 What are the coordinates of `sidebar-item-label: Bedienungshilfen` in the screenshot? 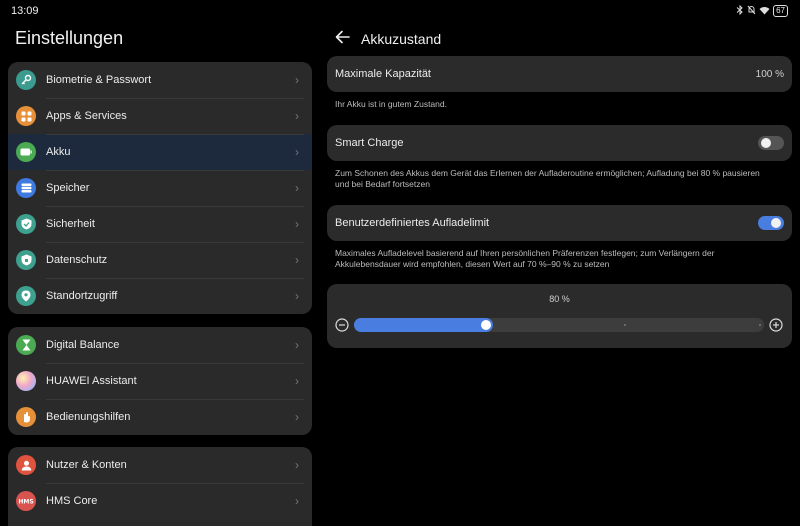 It's located at (88, 417).